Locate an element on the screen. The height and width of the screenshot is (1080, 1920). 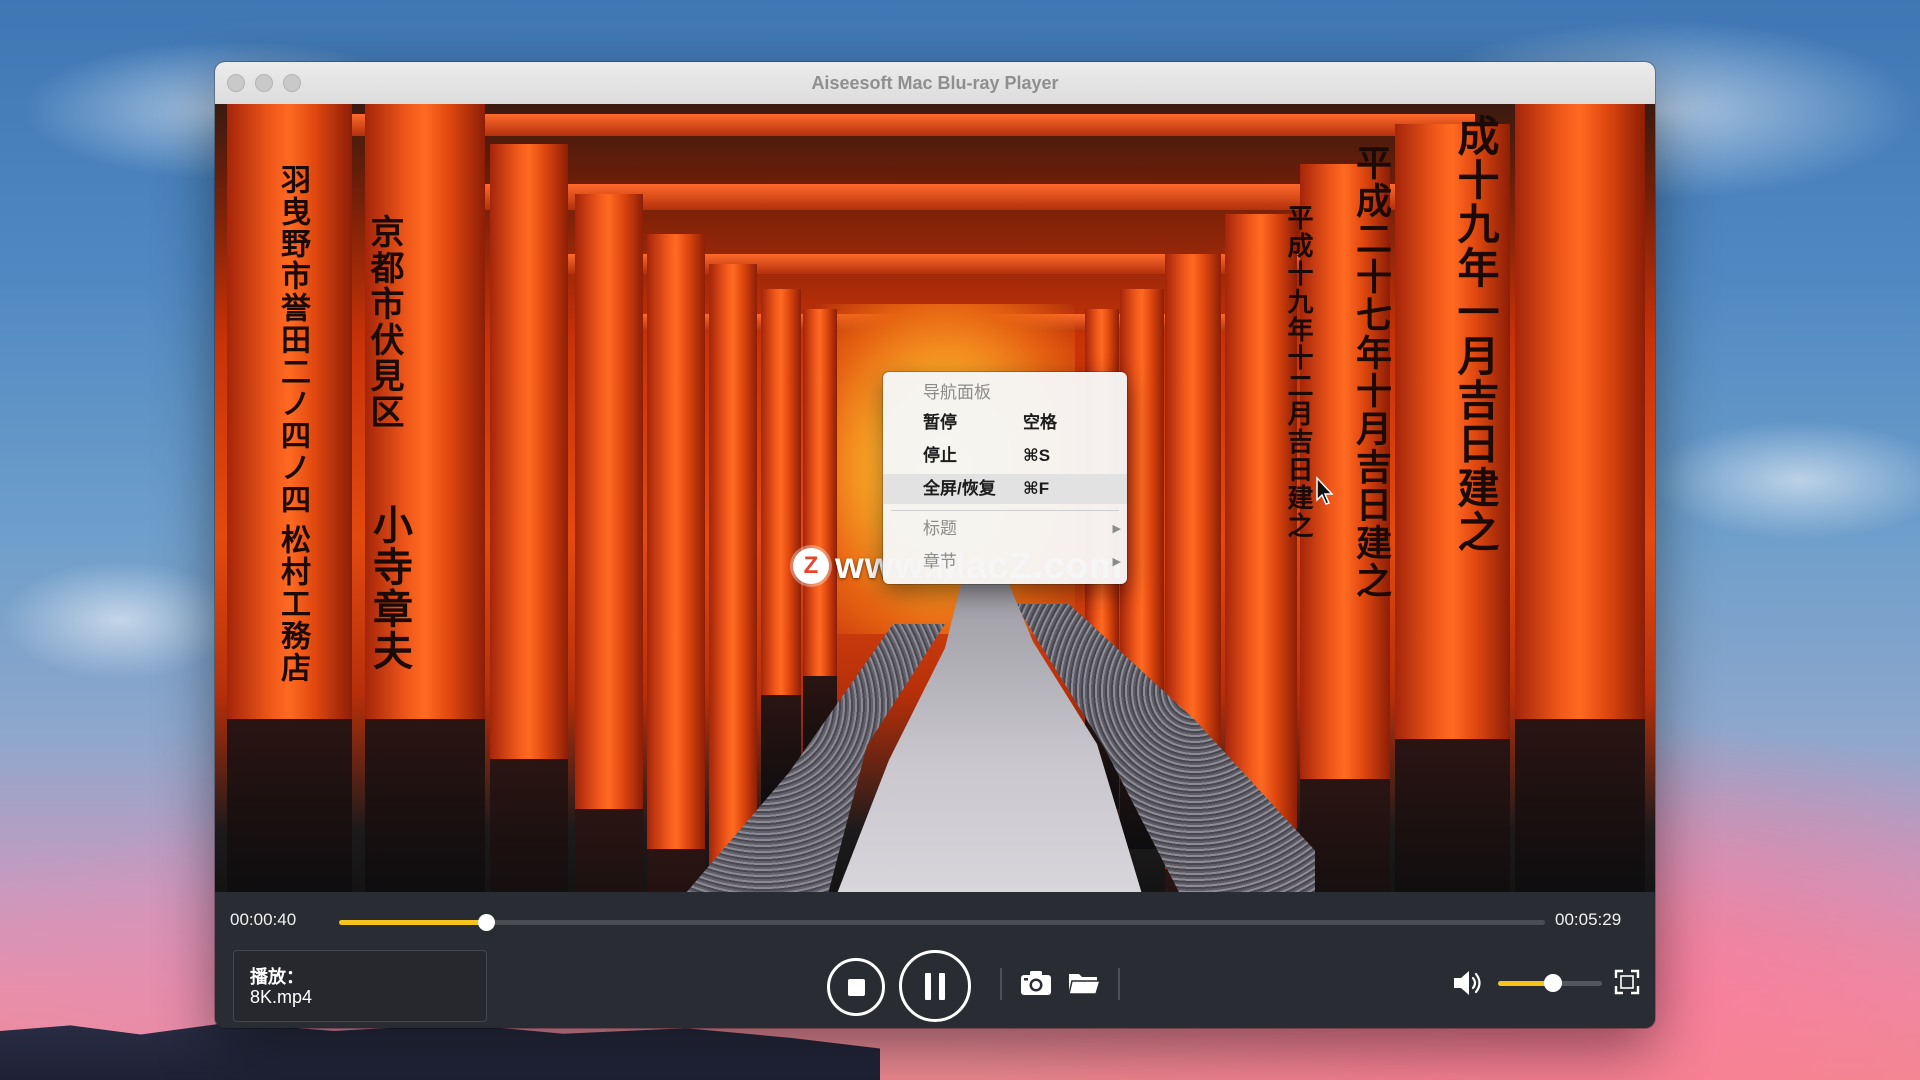
status-label: 播放： is located at coordinates (277, 977).